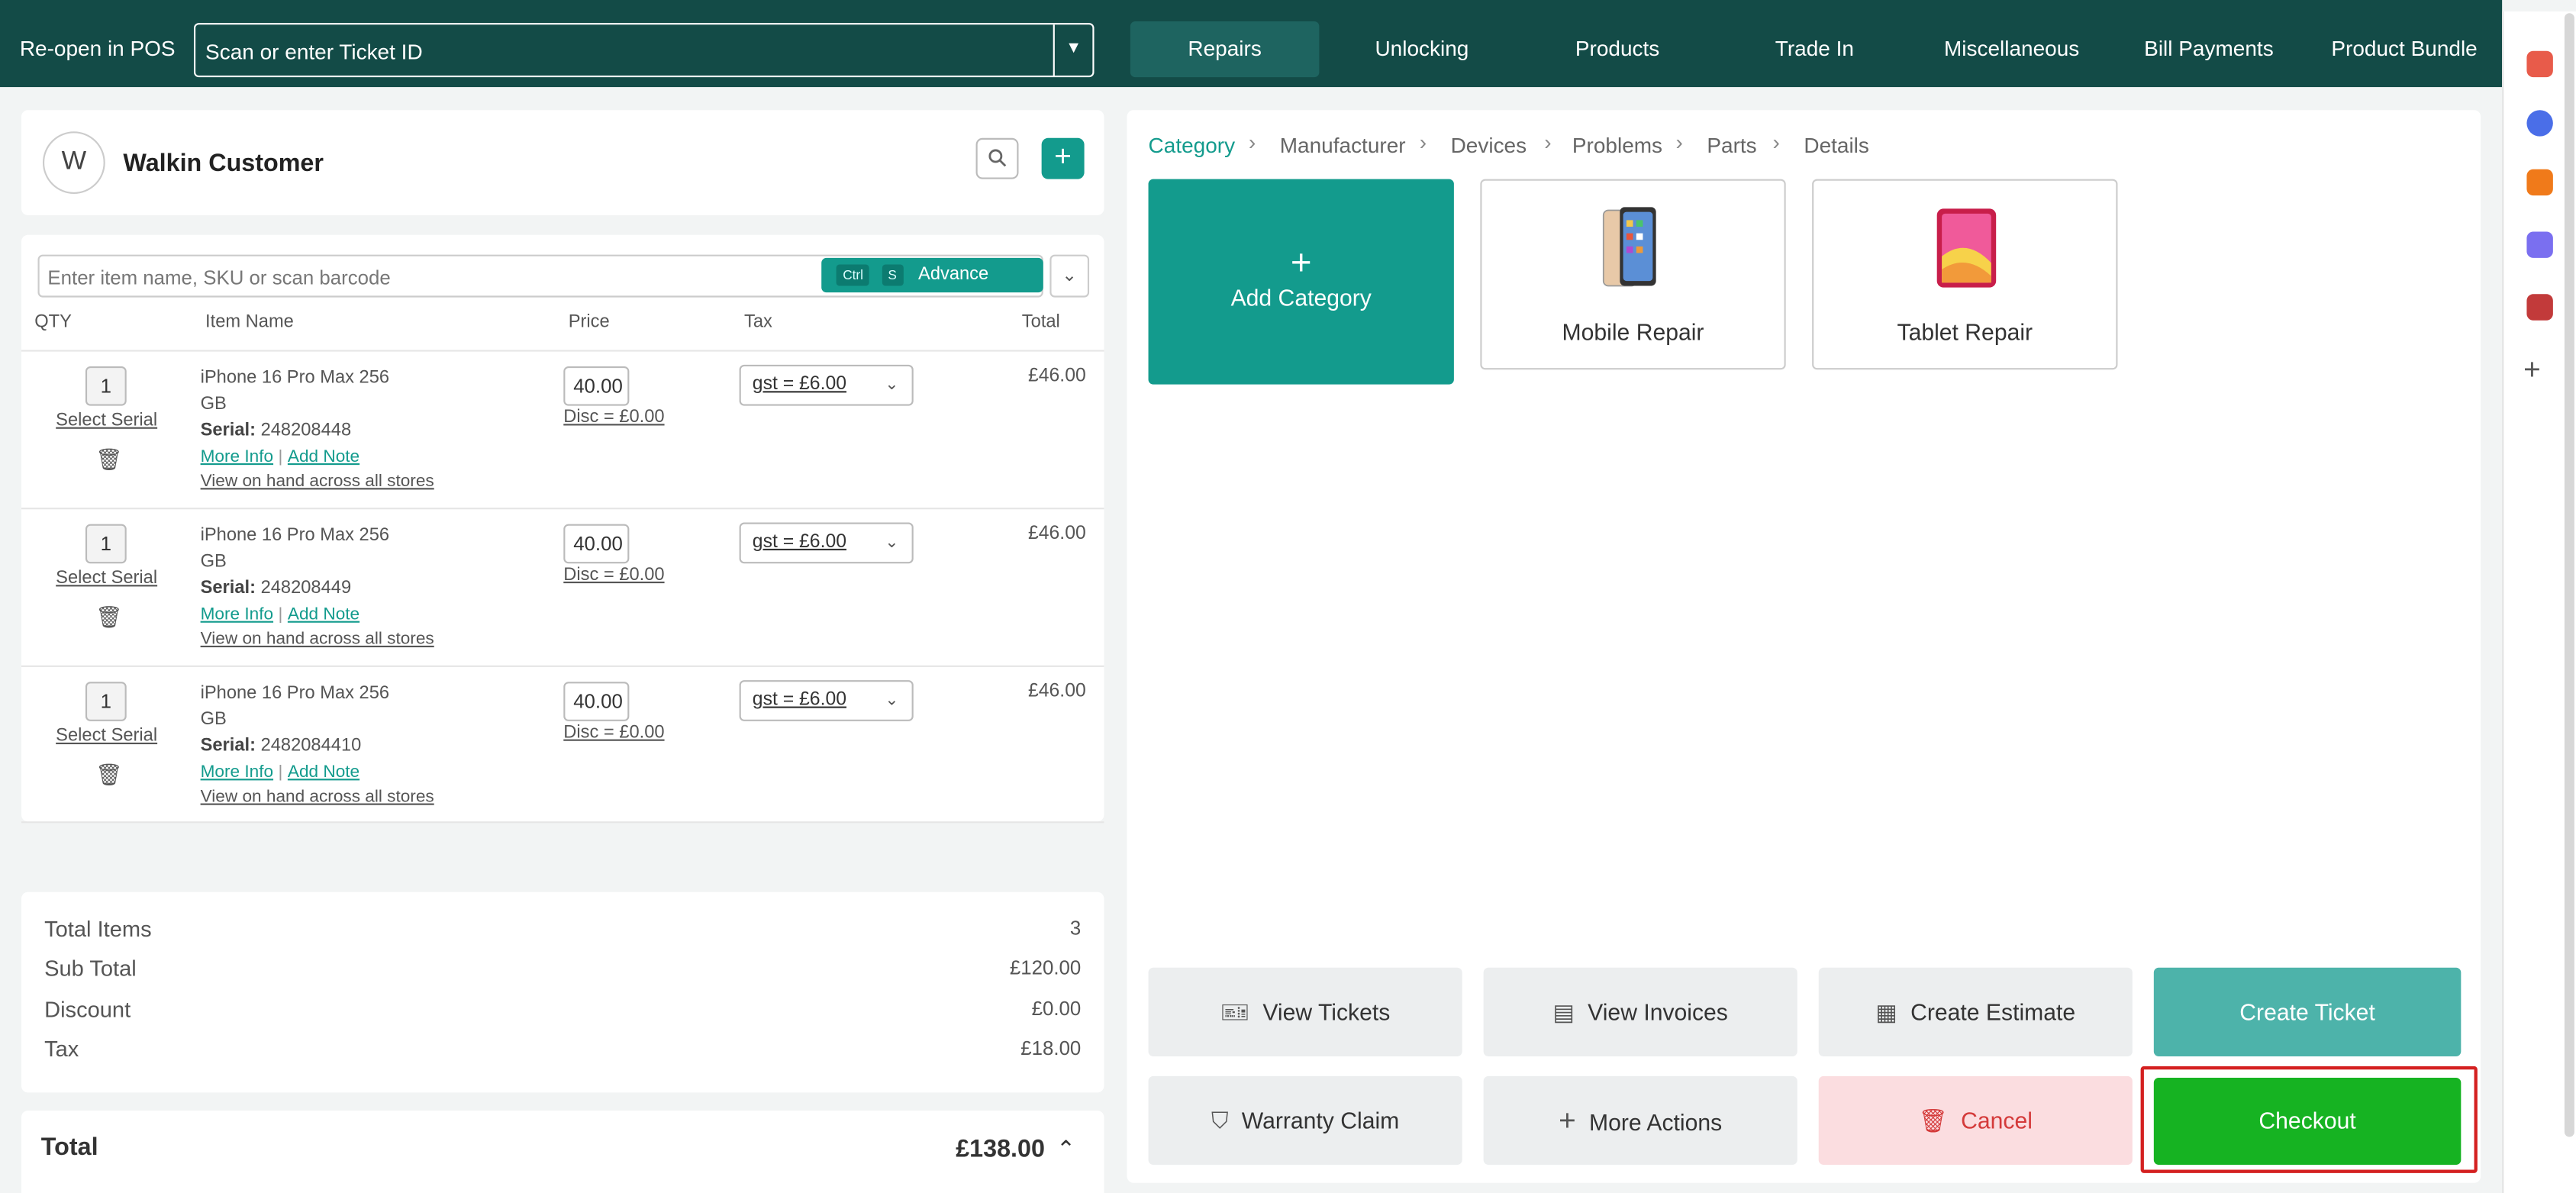 The width and height of the screenshot is (2576, 1193). What do you see at coordinates (90, 968) in the screenshot?
I see `subtotal-label: Sub Total` at bounding box center [90, 968].